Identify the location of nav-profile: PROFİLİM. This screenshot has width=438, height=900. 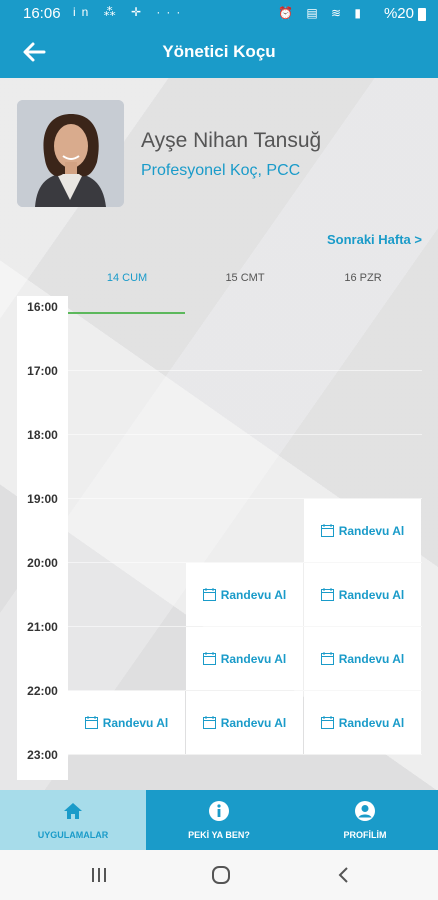
(365, 820).